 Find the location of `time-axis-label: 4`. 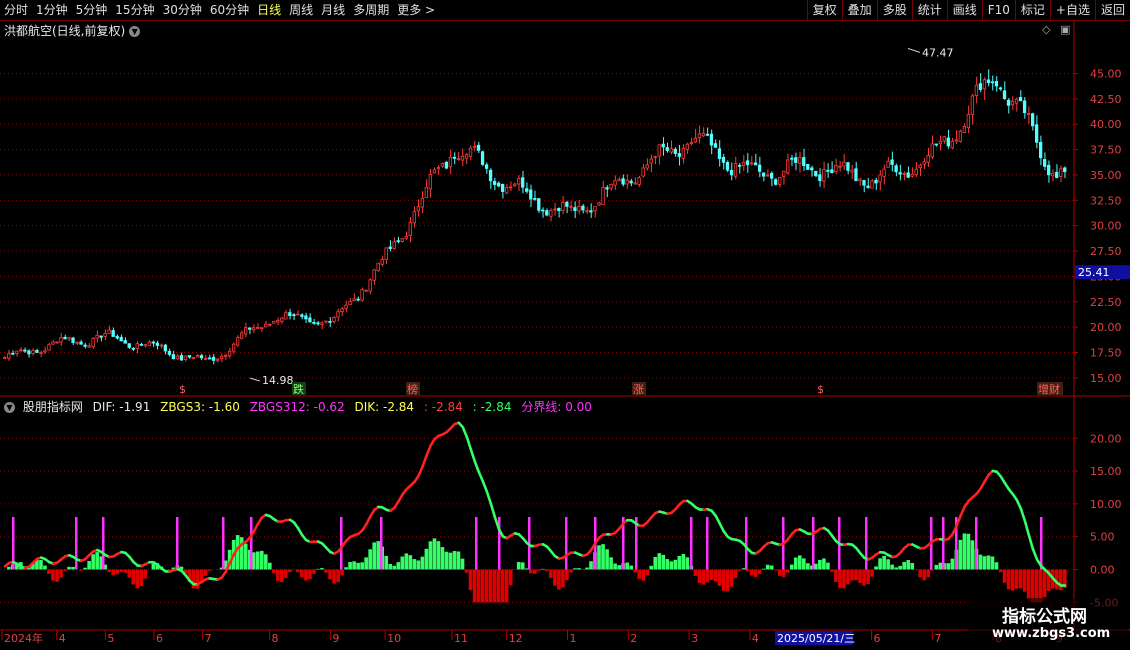

time-axis-label: 4 is located at coordinates (62, 638).